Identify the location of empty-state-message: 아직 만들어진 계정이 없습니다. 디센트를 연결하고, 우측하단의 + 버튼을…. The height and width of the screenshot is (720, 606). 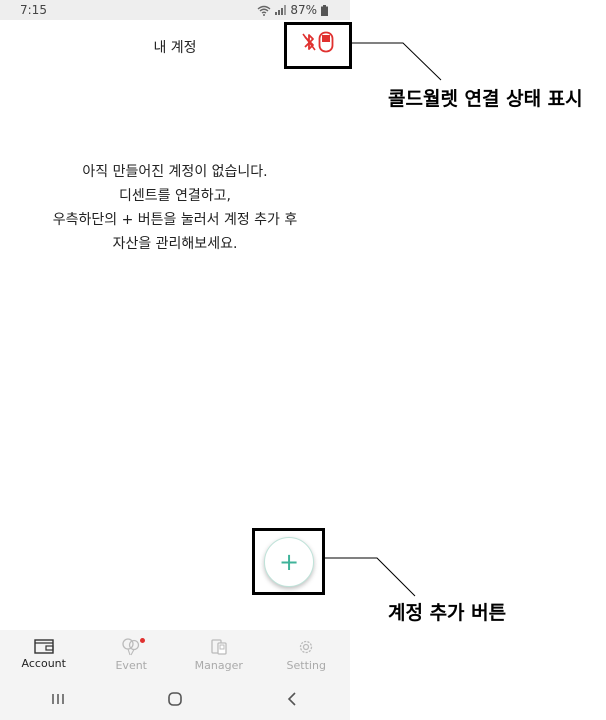
(175, 208).